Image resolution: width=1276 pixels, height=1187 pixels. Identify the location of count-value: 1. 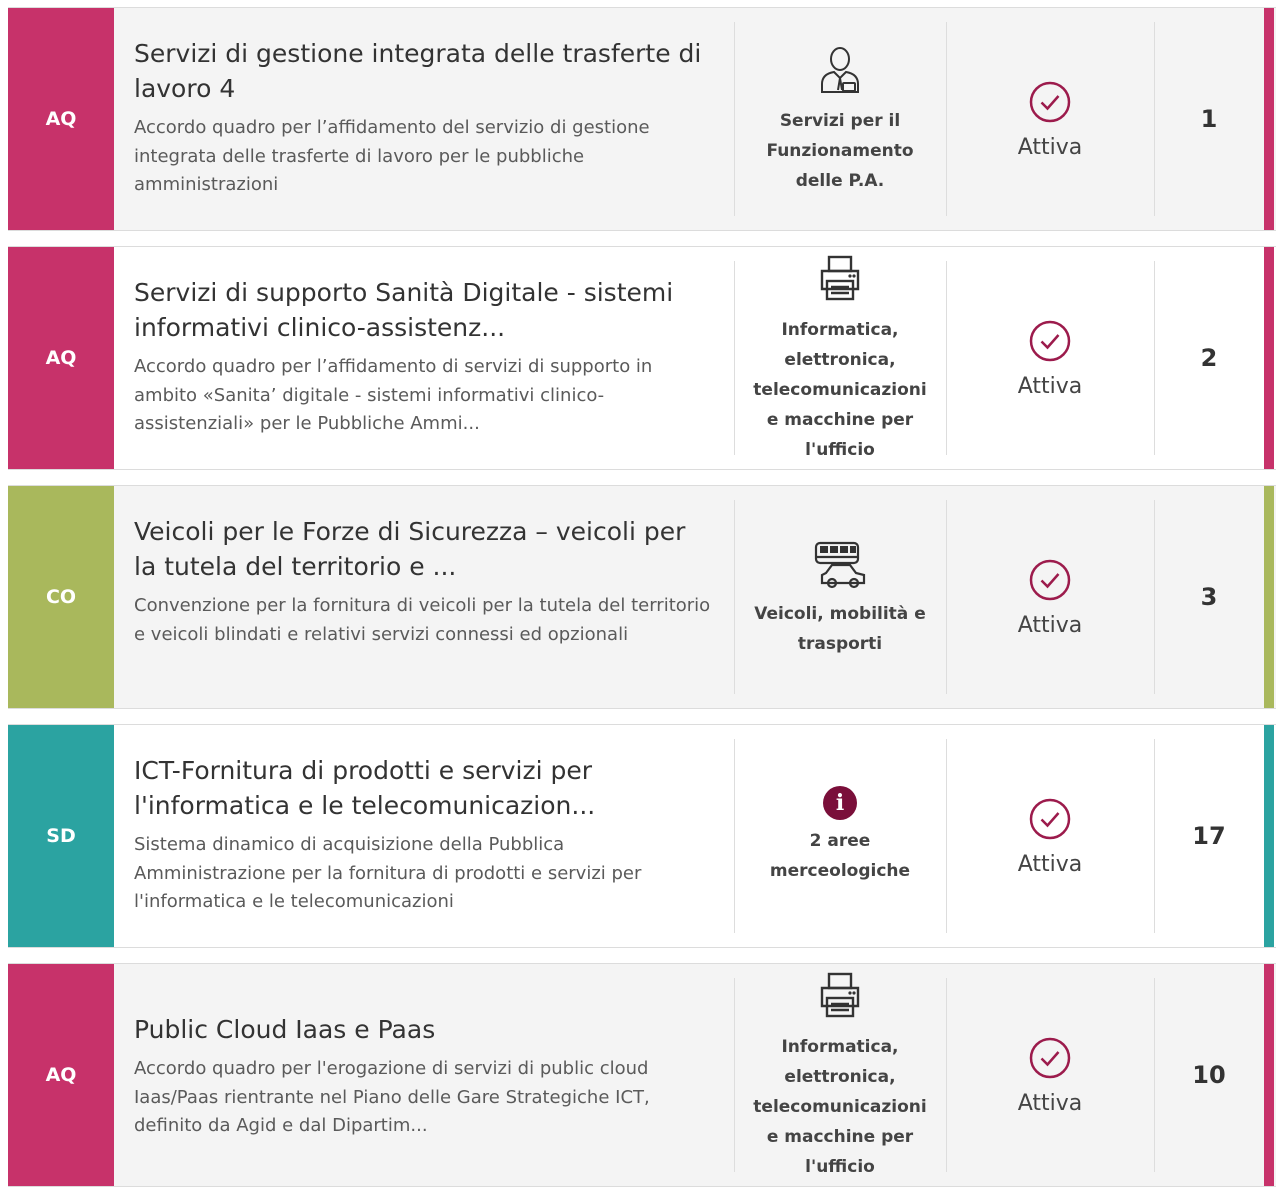
(1209, 119).